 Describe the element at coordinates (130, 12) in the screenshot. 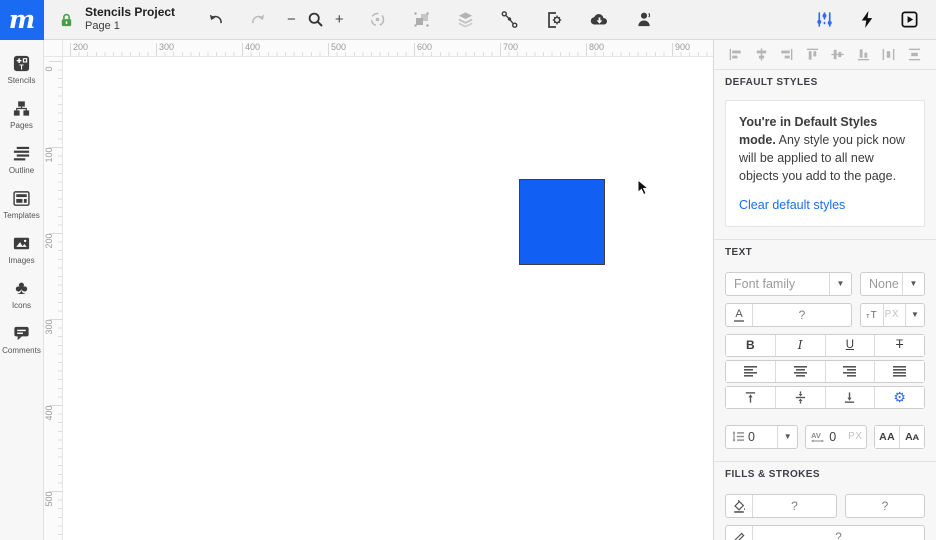

I see `project-title: Stencils Project` at that location.